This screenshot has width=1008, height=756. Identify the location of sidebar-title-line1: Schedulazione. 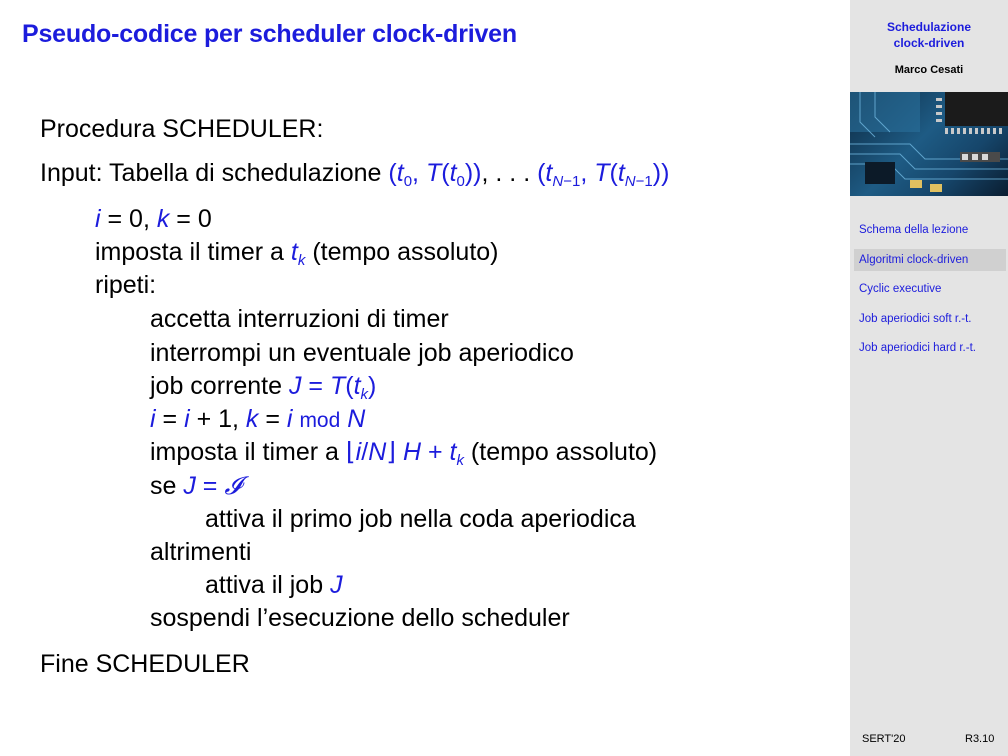
(929, 27).